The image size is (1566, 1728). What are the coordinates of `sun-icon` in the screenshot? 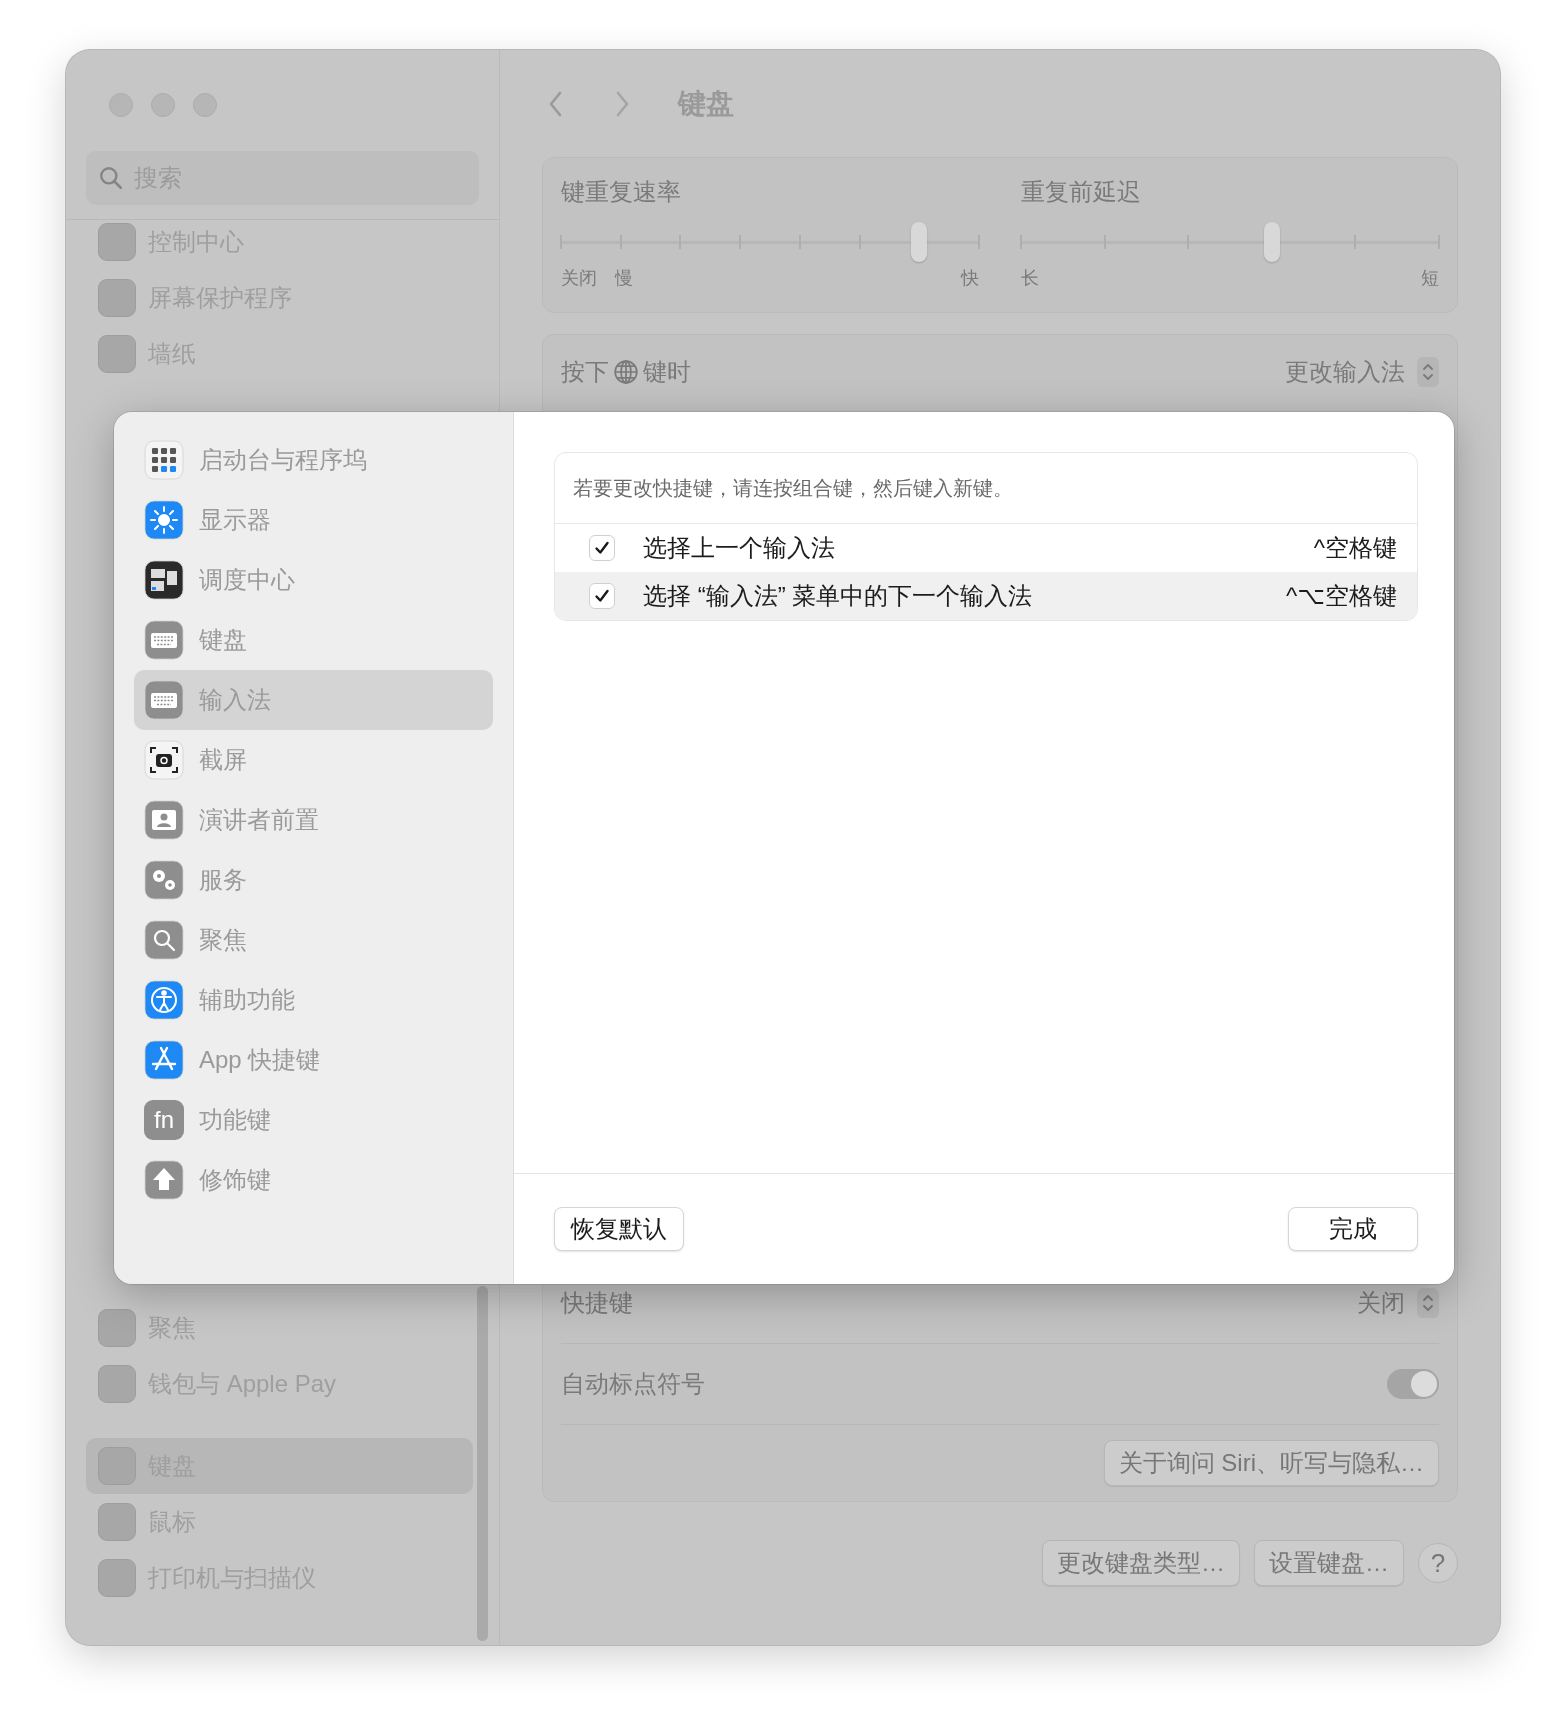 It's located at (164, 520).